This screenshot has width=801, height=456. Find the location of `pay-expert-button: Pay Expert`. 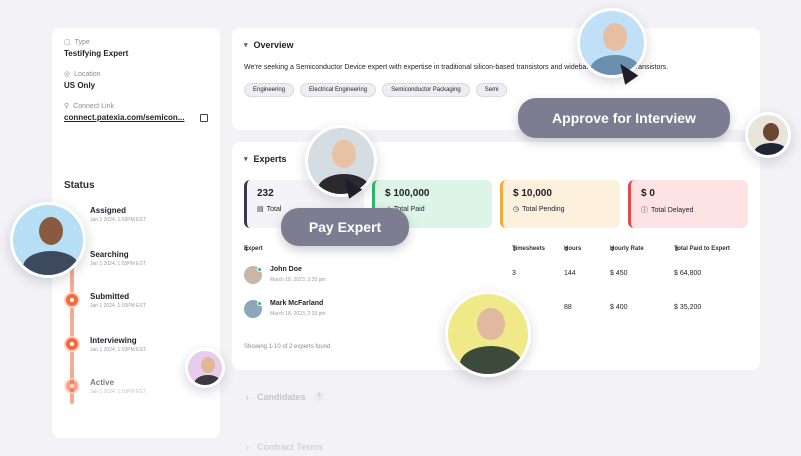

pay-expert-button: Pay Expert is located at coordinates (345, 227).